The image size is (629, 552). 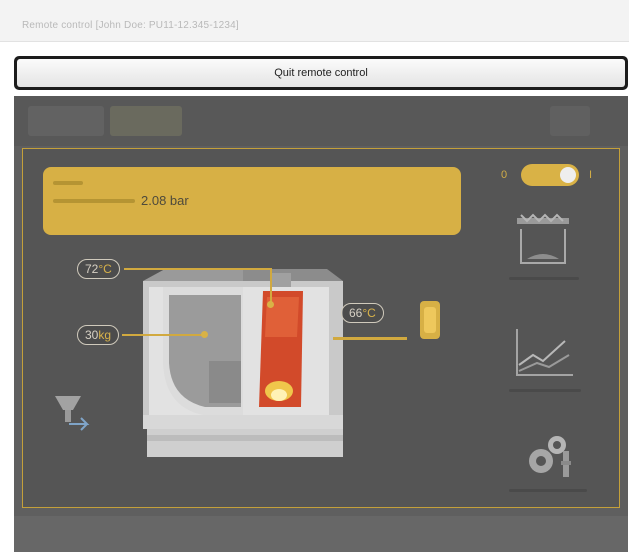 I want to click on settings-label-placeholder, so click(x=548, y=490).